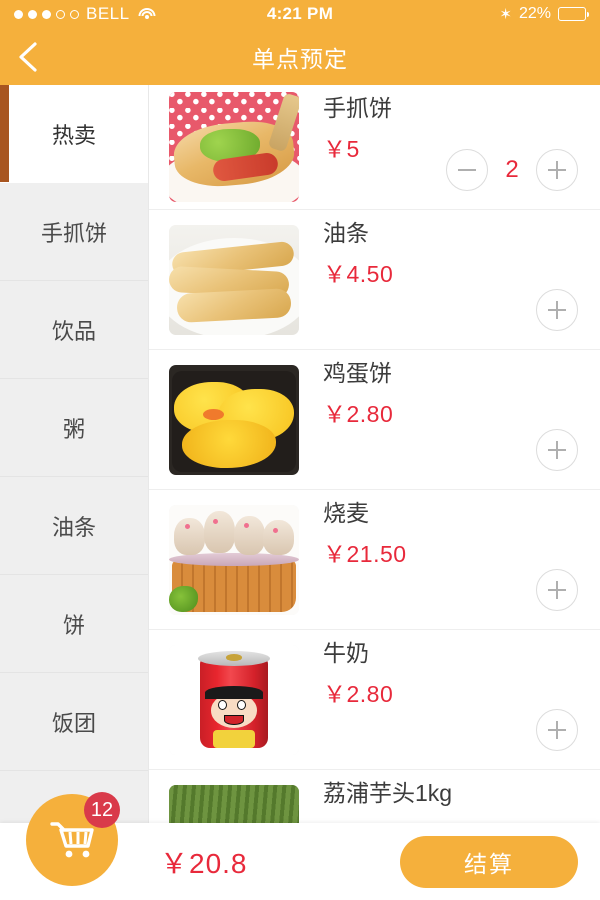 The width and height of the screenshot is (600, 900). Describe the element at coordinates (573, 14) in the screenshot. I see `battery-icon` at that location.